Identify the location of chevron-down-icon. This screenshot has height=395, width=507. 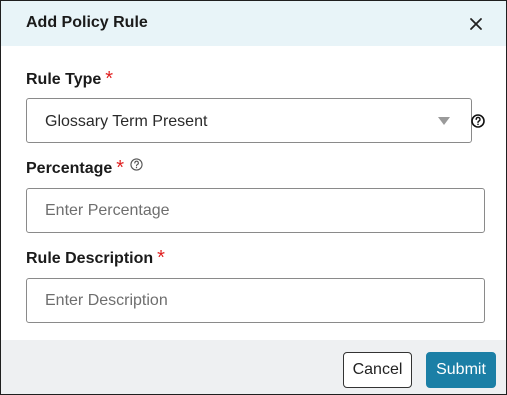
(444, 121).